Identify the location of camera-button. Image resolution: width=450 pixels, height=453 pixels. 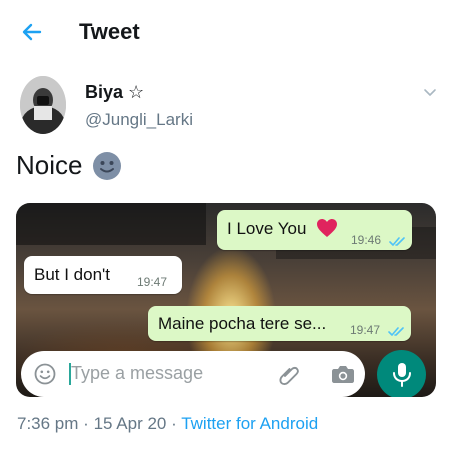
(343, 374).